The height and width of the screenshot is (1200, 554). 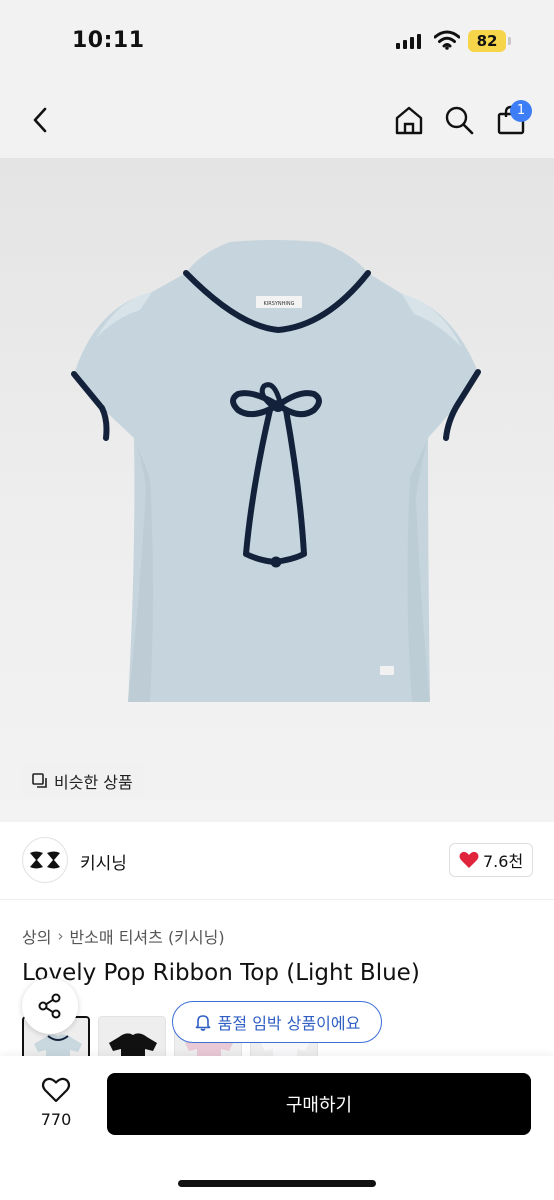 What do you see at coordinates (489, 41) in the screenshot?
I see `battery-indicator: 82` at bounding box center [489, 41].